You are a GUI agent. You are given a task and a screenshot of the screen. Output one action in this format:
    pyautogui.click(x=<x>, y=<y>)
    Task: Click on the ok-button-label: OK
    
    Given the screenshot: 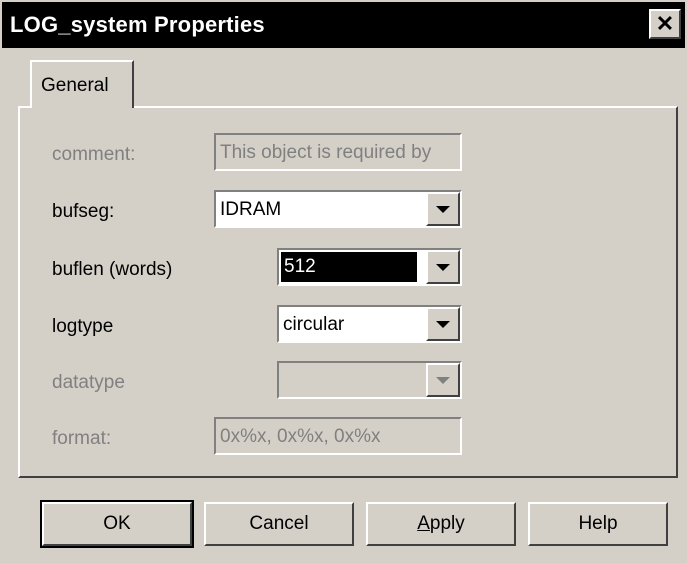 What is the action you would take?
    pyautogui.click(x=117, y=523)
    